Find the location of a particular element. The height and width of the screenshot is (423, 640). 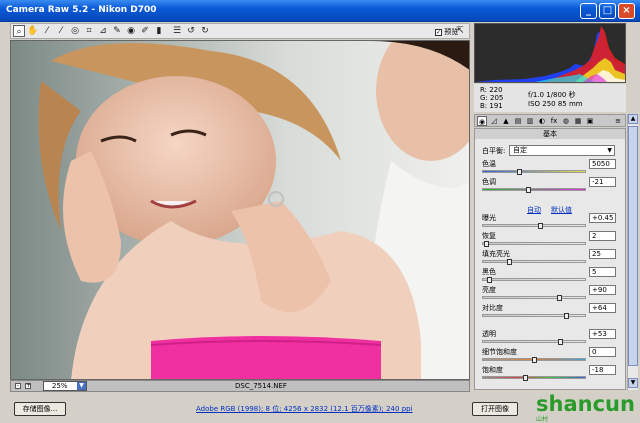

scroll-down-icon: ▼ is located at coordinates (633, 383).